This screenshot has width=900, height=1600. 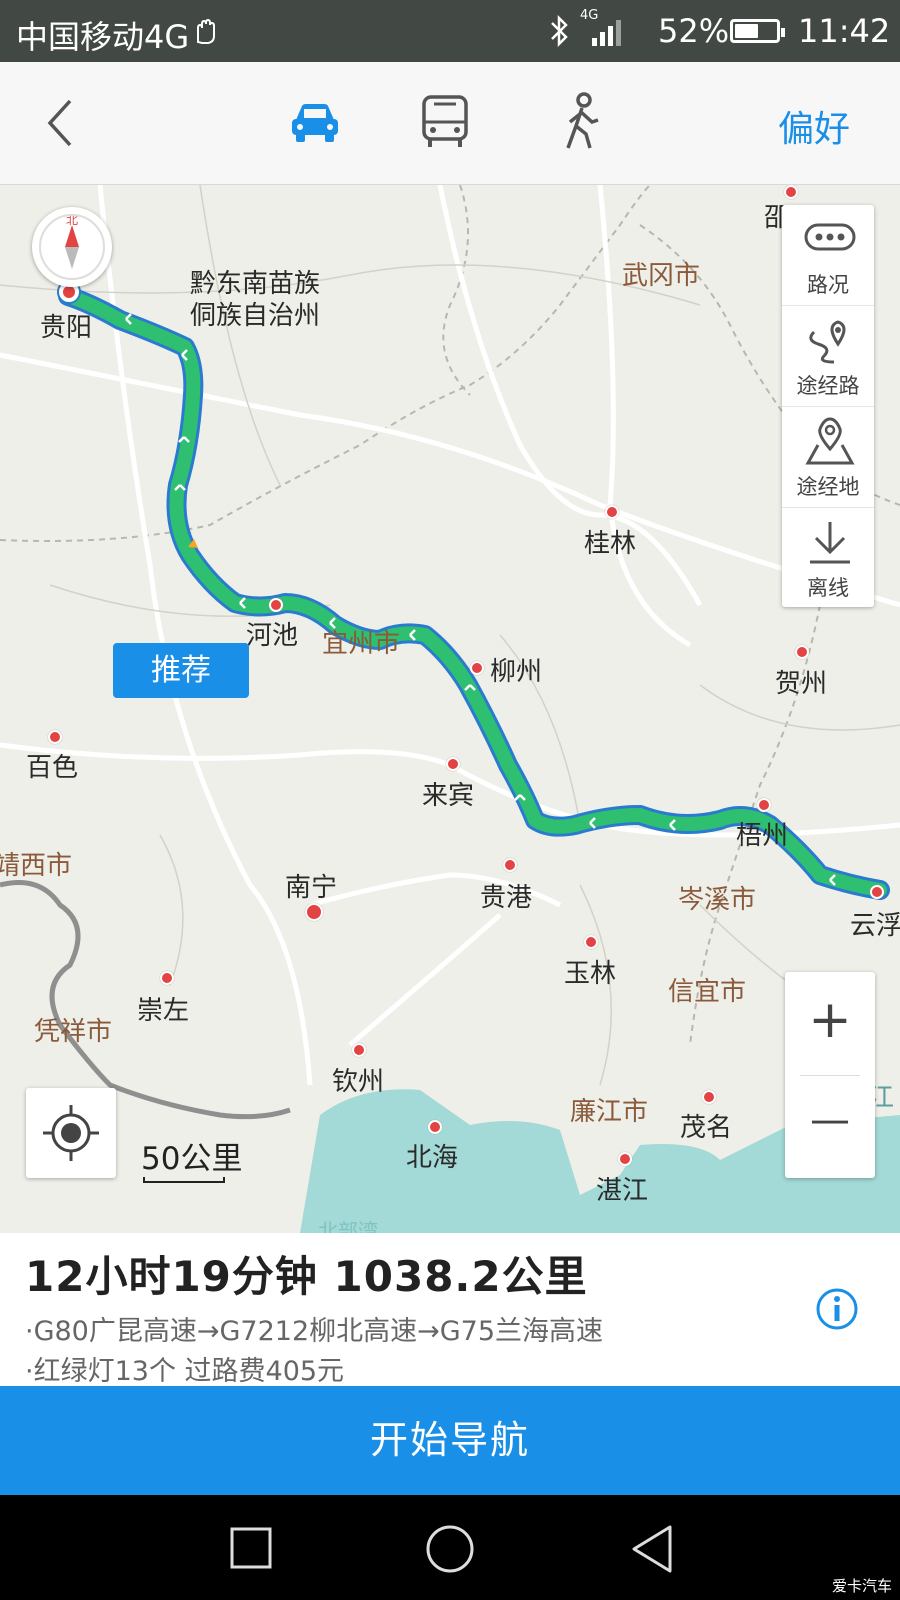 I want to click on via-place-label: 途经地, so click(x=828, y=487).